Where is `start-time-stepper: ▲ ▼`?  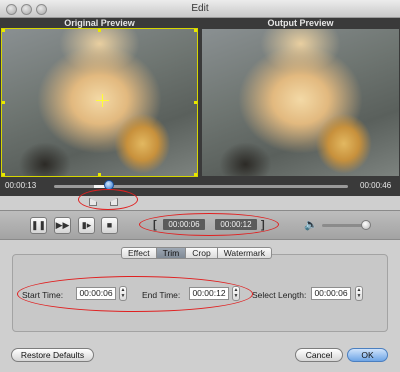 start-time-stepper: ▲ ▼ is located at coordinates (123, 293).